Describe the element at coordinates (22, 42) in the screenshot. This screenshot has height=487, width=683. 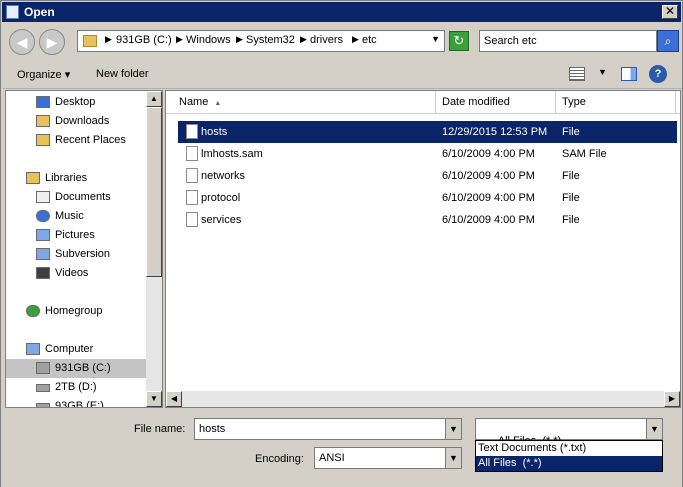
I see `back-button: ◀` at that location.